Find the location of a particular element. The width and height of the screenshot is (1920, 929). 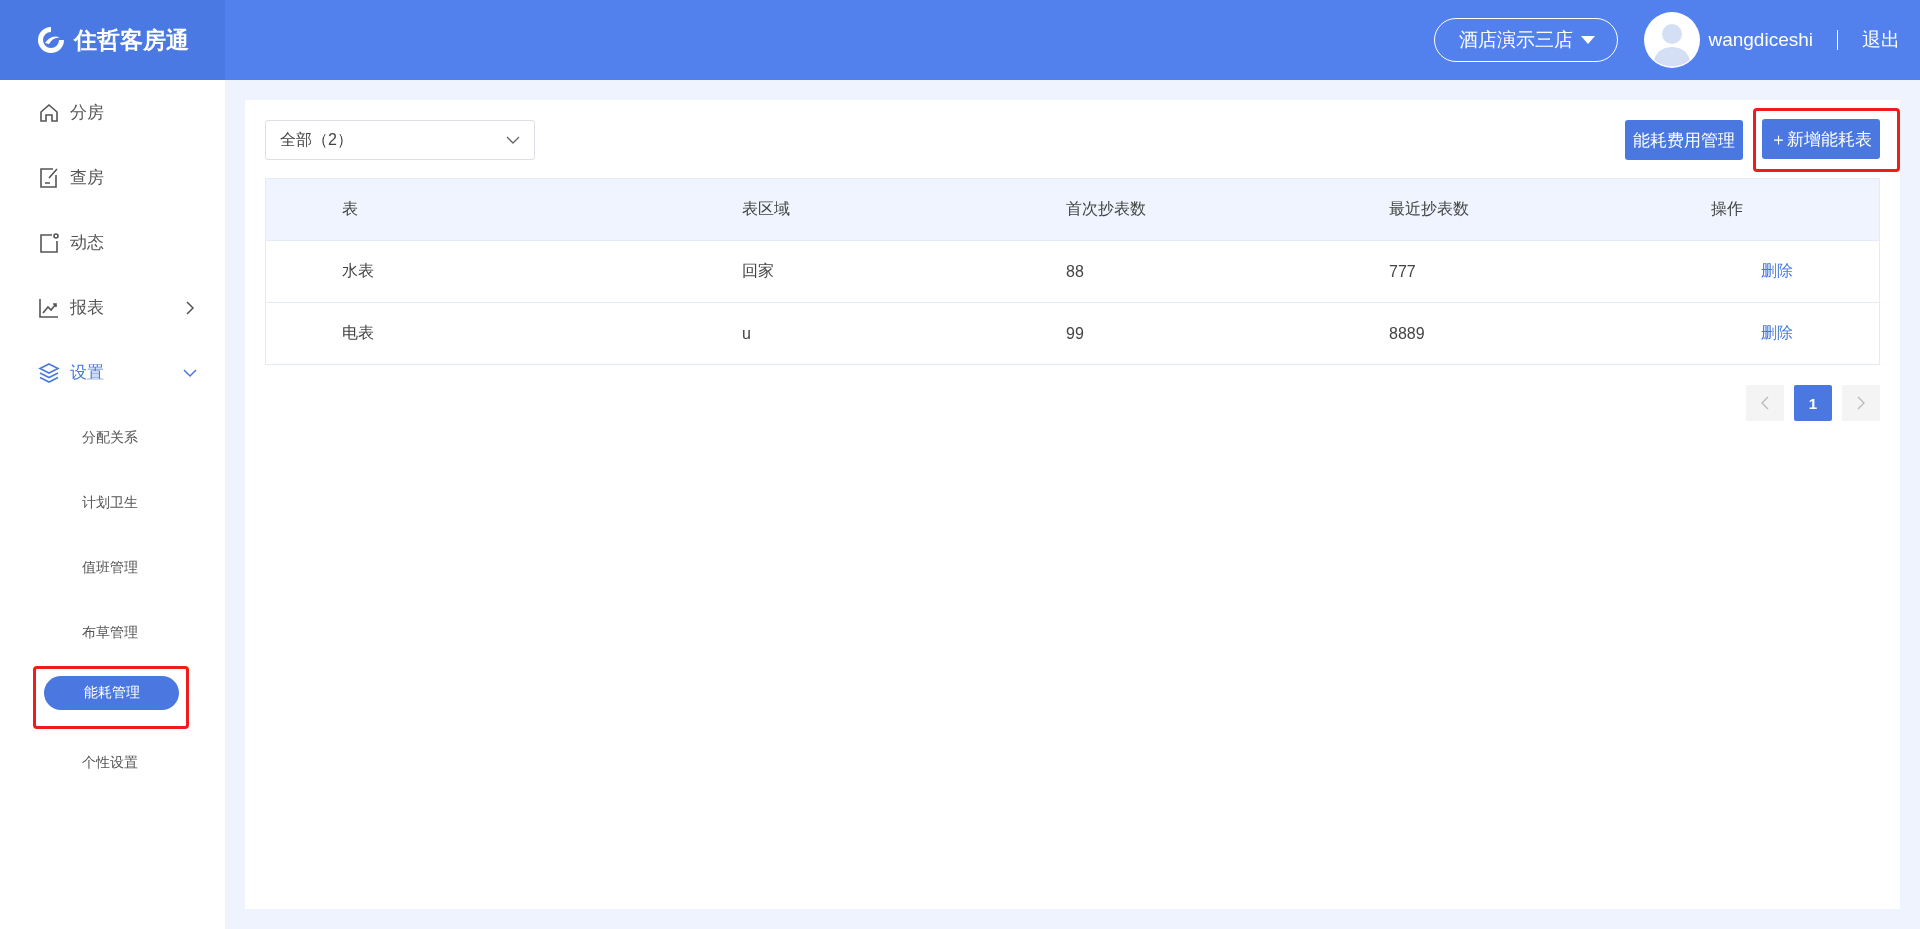

column-header: 首次抄表数 is located at coordinates (1106, 209).